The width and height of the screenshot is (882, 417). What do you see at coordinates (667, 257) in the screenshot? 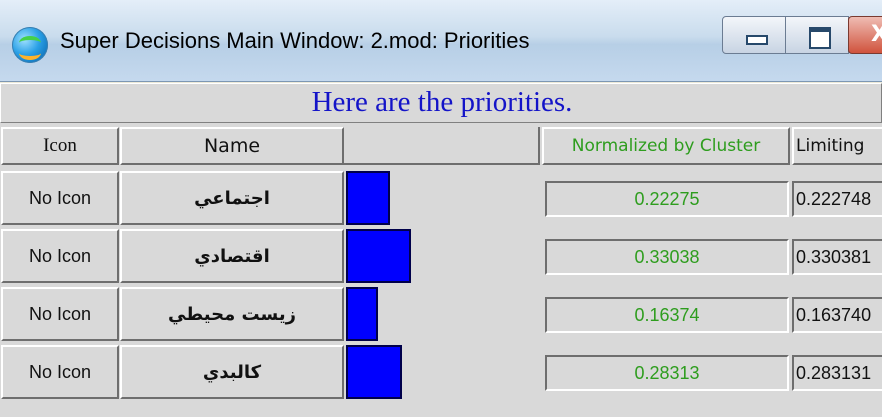
I see `normalized-value-field: 0.33038` at bounding box center [667, 257].